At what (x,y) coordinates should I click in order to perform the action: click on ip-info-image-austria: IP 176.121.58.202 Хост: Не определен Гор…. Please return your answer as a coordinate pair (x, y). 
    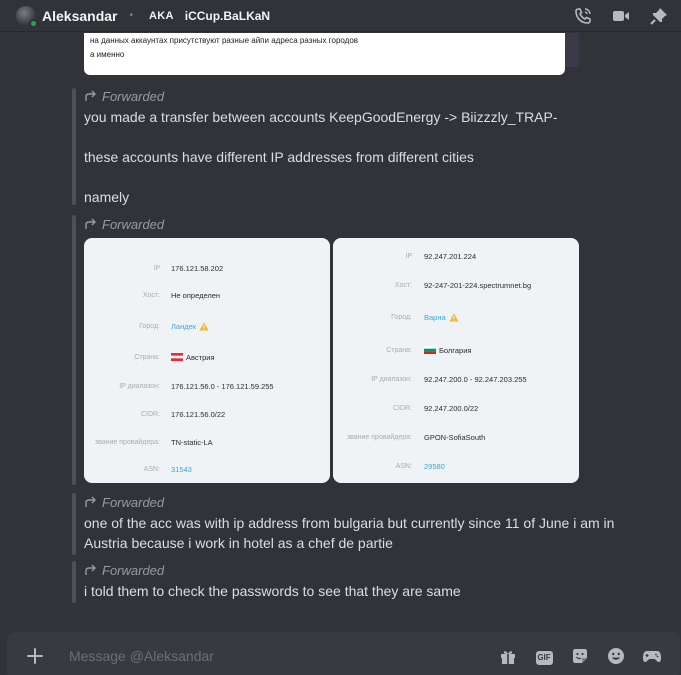
    Looking at the image, I should click on (207, 360).